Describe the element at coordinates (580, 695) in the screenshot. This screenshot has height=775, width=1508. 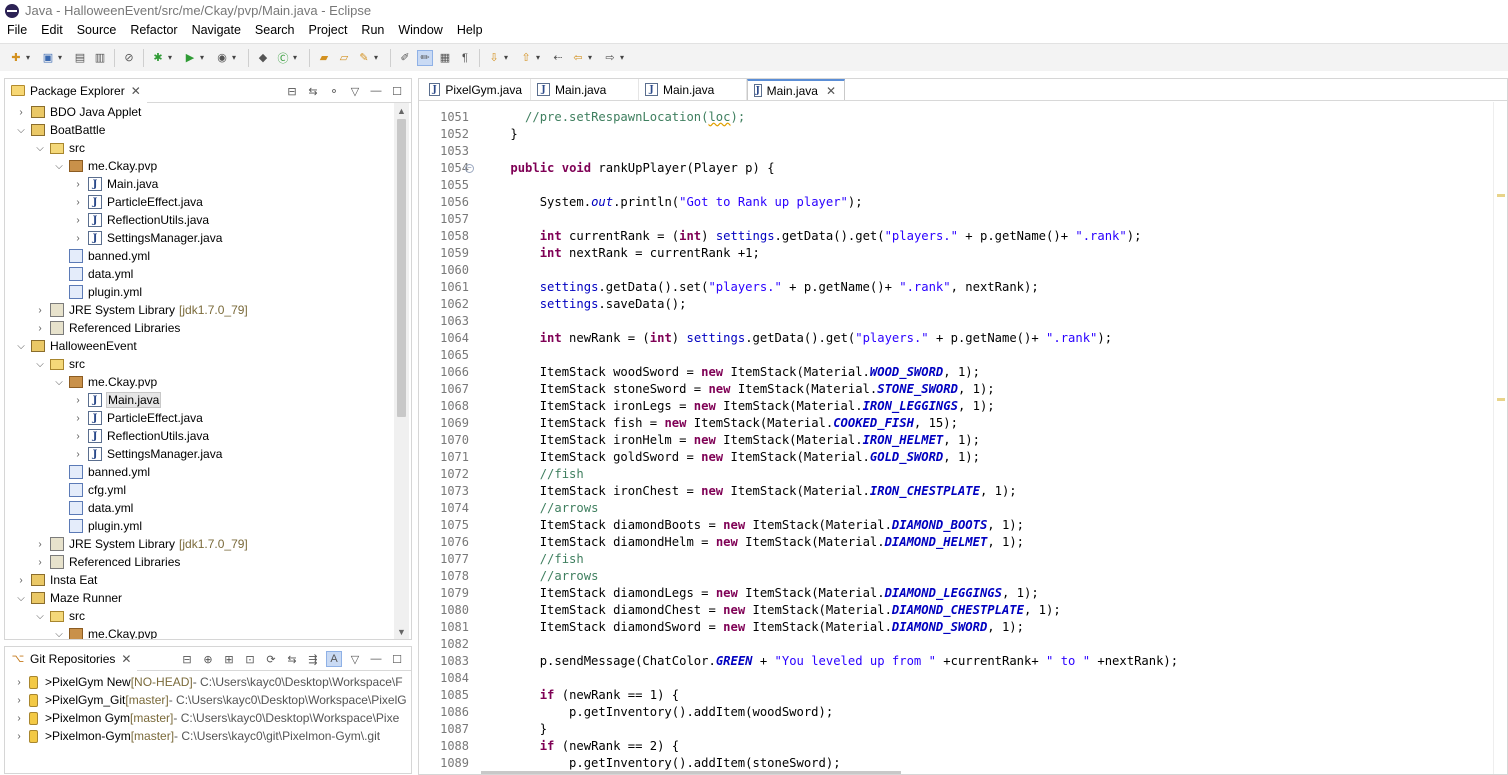
I see `code-line: if (newRank == 1) {` at that location.